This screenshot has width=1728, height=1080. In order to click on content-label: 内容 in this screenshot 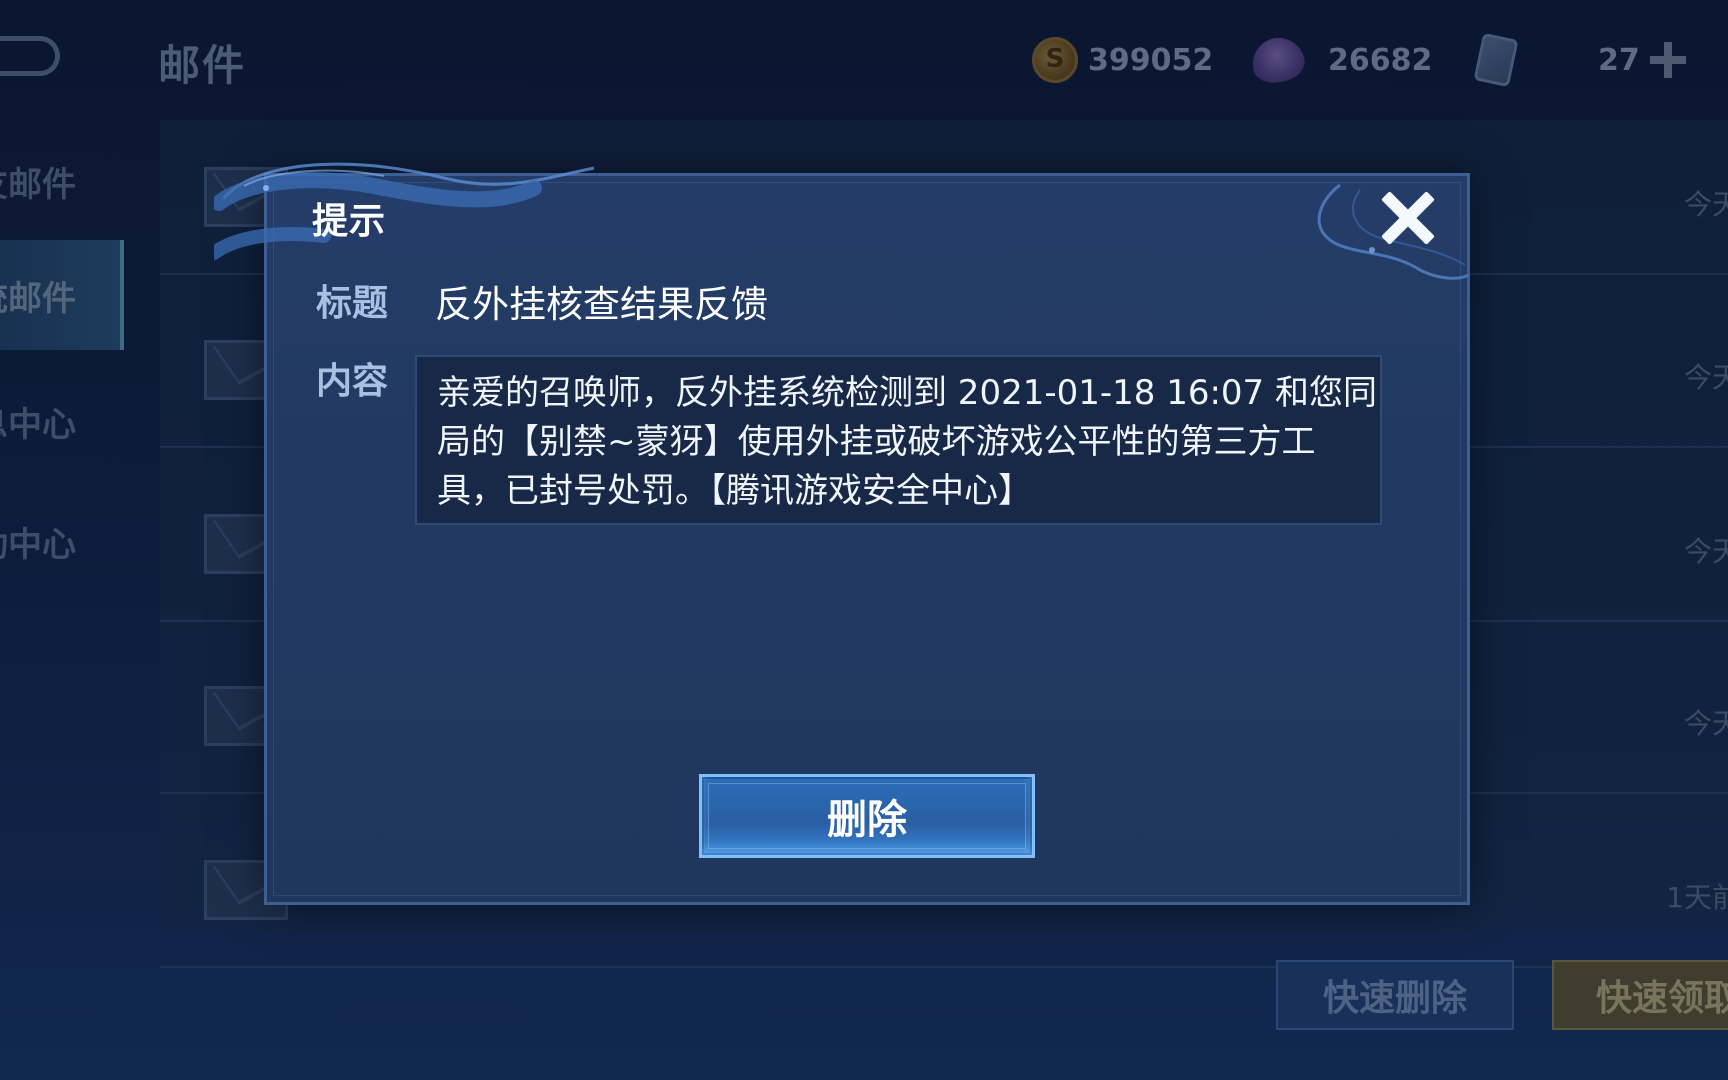, I will do `click(352, 381)`.